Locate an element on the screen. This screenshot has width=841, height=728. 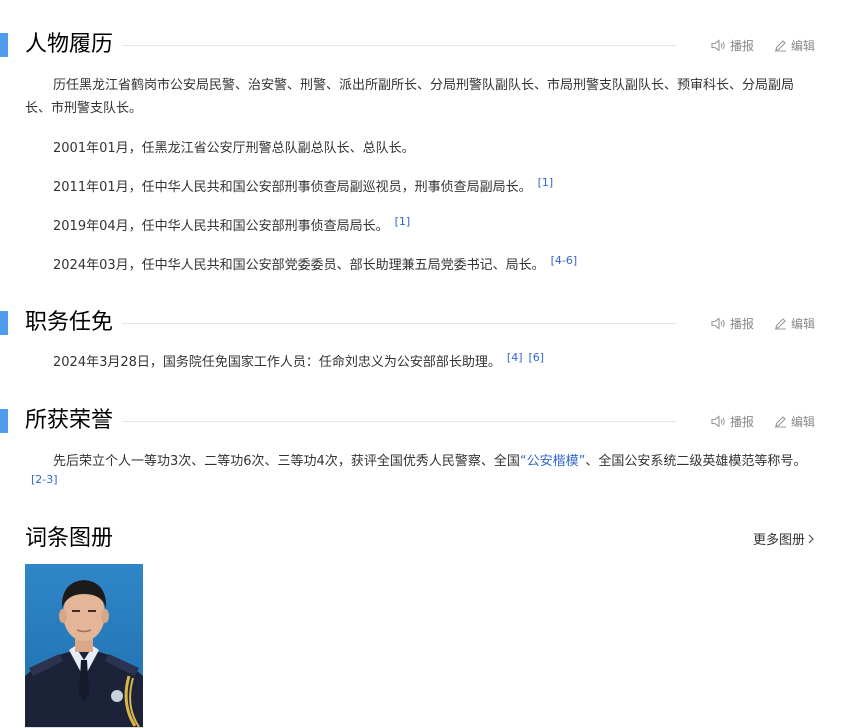
album-photo is located at coordinates (84, 646).